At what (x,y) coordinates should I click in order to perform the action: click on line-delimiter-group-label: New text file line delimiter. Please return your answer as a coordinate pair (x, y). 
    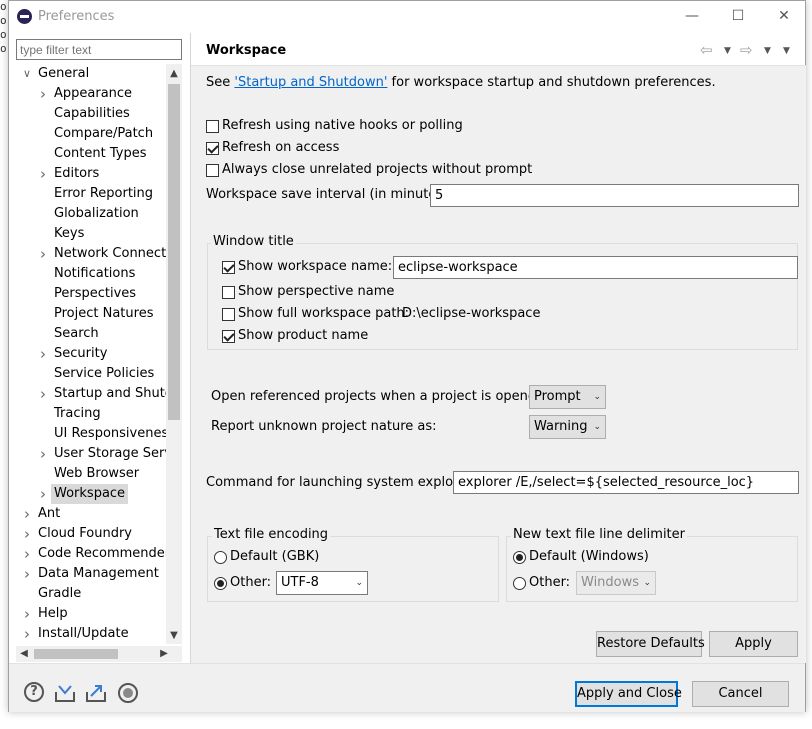
    Looking at the image, I should click on (599, 534).